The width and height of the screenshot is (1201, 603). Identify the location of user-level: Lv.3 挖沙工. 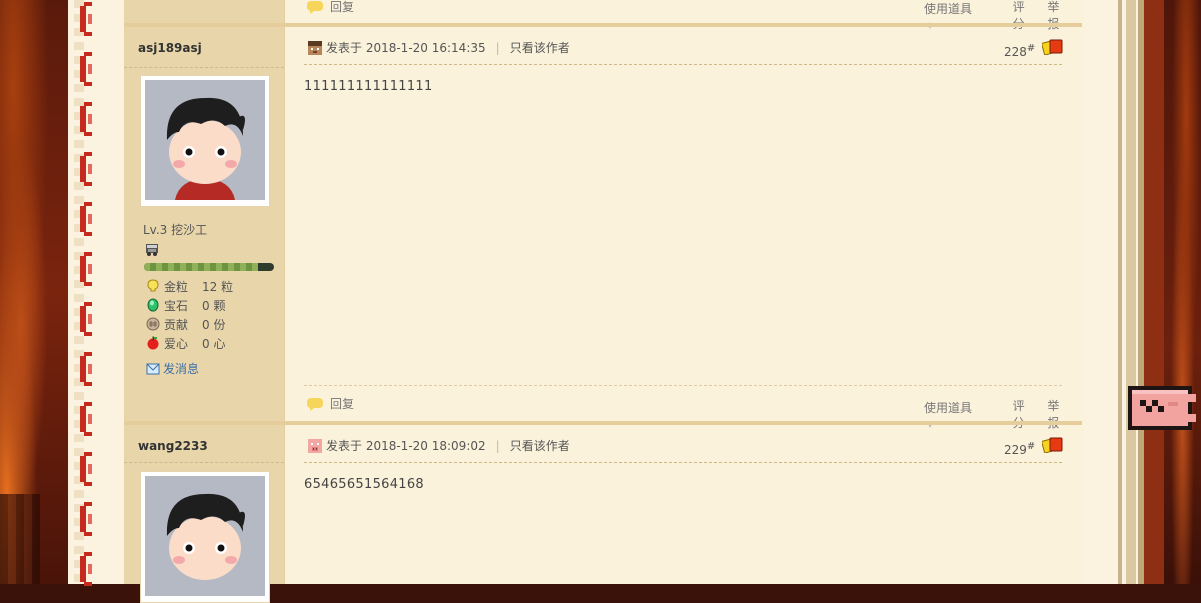
(175, 230).